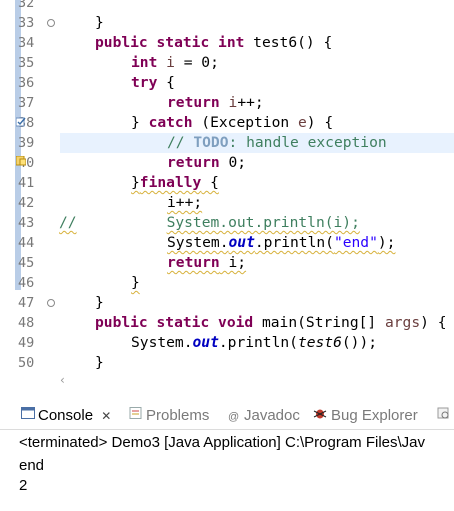 This screenshot has width=454, height=511. What do you see at coordinates (32, 465) in the screenshot?
I see `console-output-line: end` at bounding box center [32, 465].